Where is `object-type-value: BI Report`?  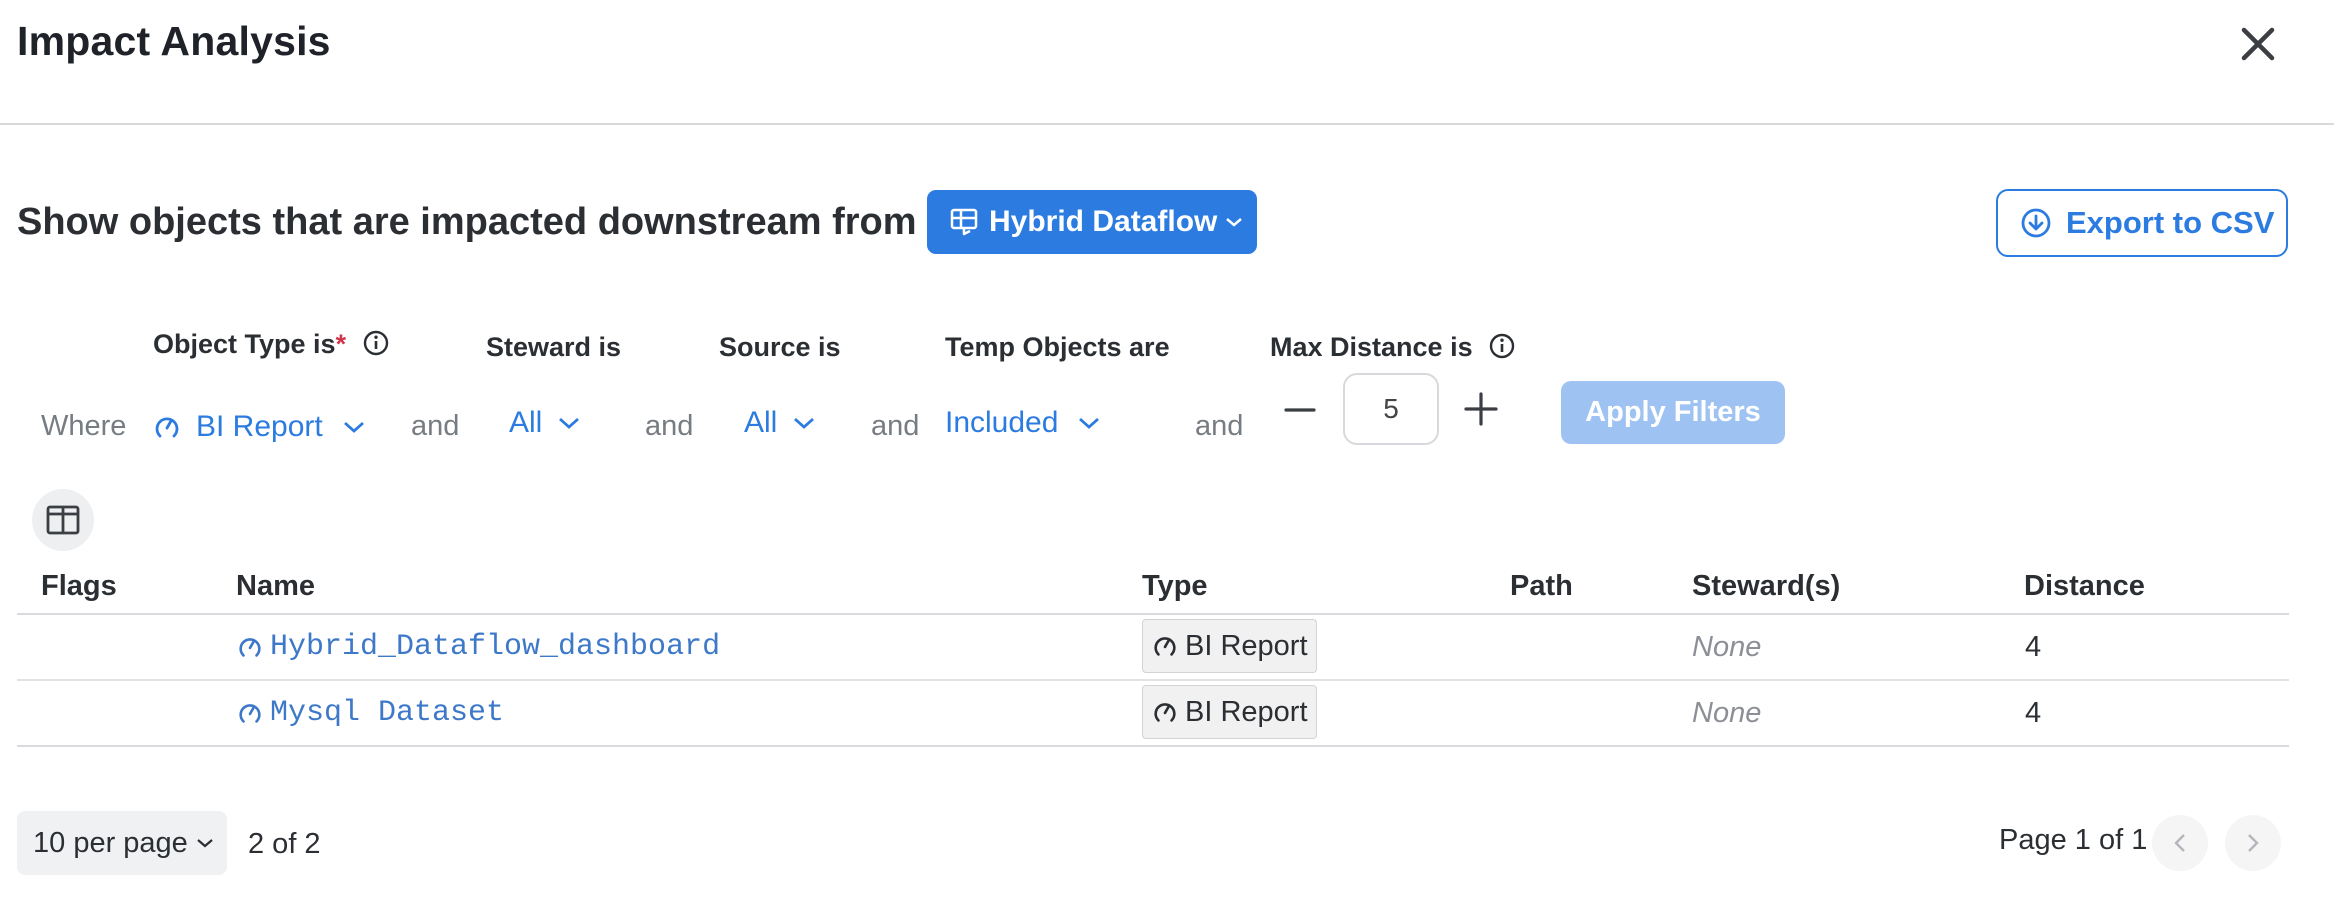
object-type-value: BI Report is located at coordinates (259, 426).